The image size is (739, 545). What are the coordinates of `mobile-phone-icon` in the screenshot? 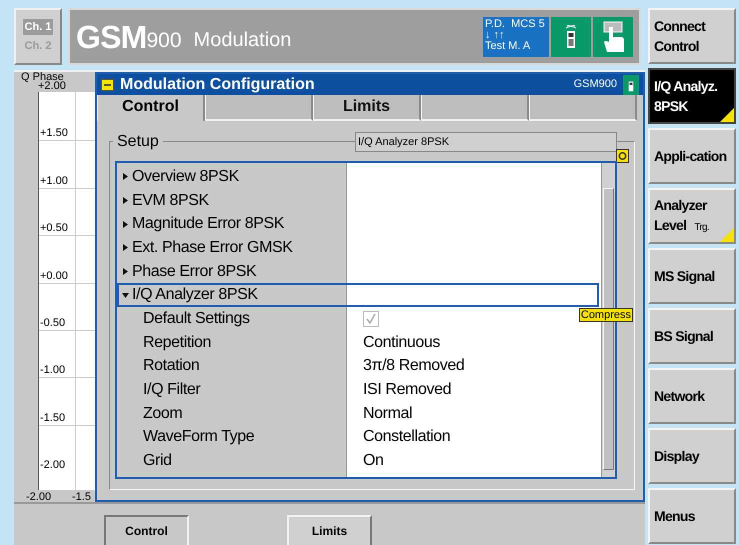 It's located at (571, 36).